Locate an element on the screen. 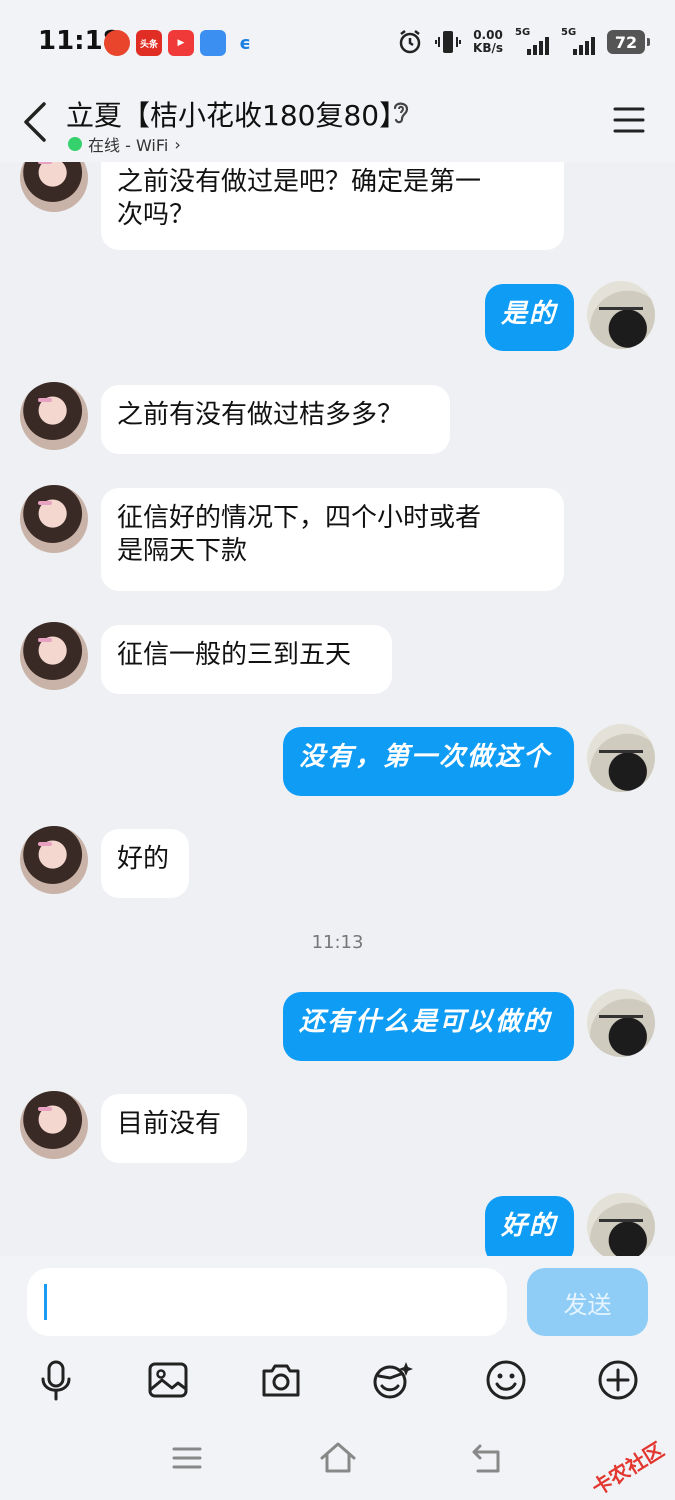 This screenshot has width=675, height=1500. battery-icon: 72 is located at coordinates (628, 42).